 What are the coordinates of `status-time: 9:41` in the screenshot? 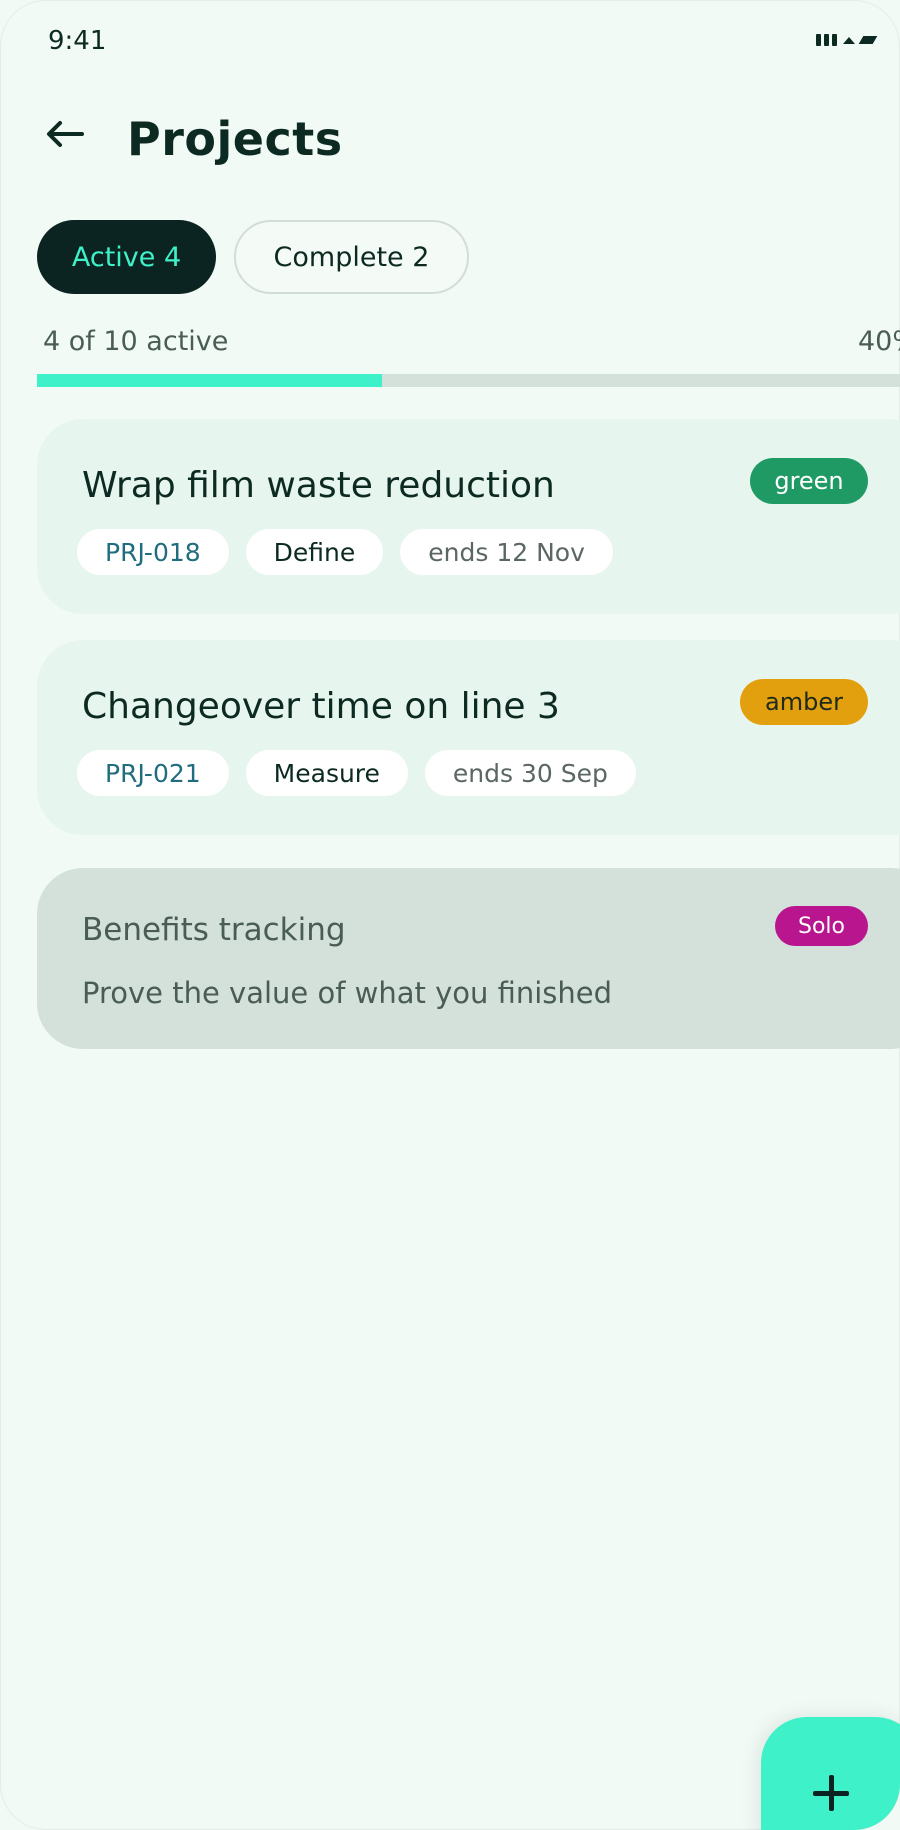 It's located at (77, 41).